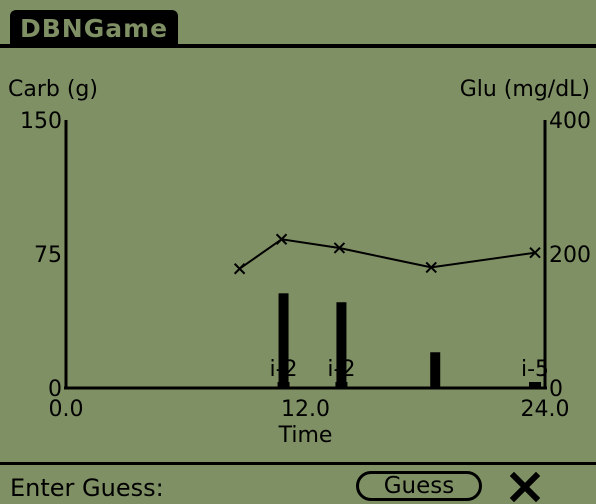 The width and height of the screenshot is (596, 504). What do you see at coordinates (66, 409) in the screenshot?
I see `x-tick-label: 0.0` at bounding box center [66, 409].